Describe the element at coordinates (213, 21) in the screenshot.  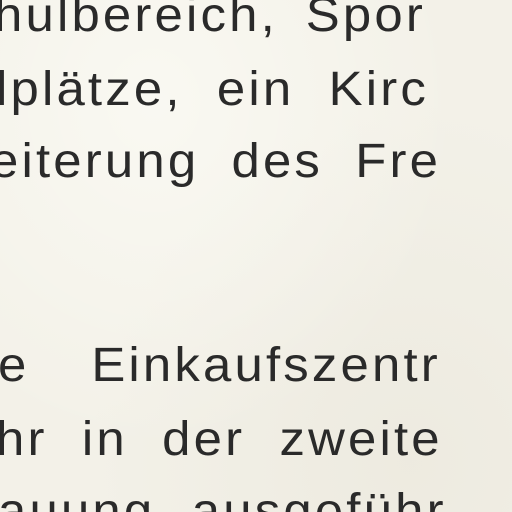
I see `text-line: hulbereich, Spor` at that location.